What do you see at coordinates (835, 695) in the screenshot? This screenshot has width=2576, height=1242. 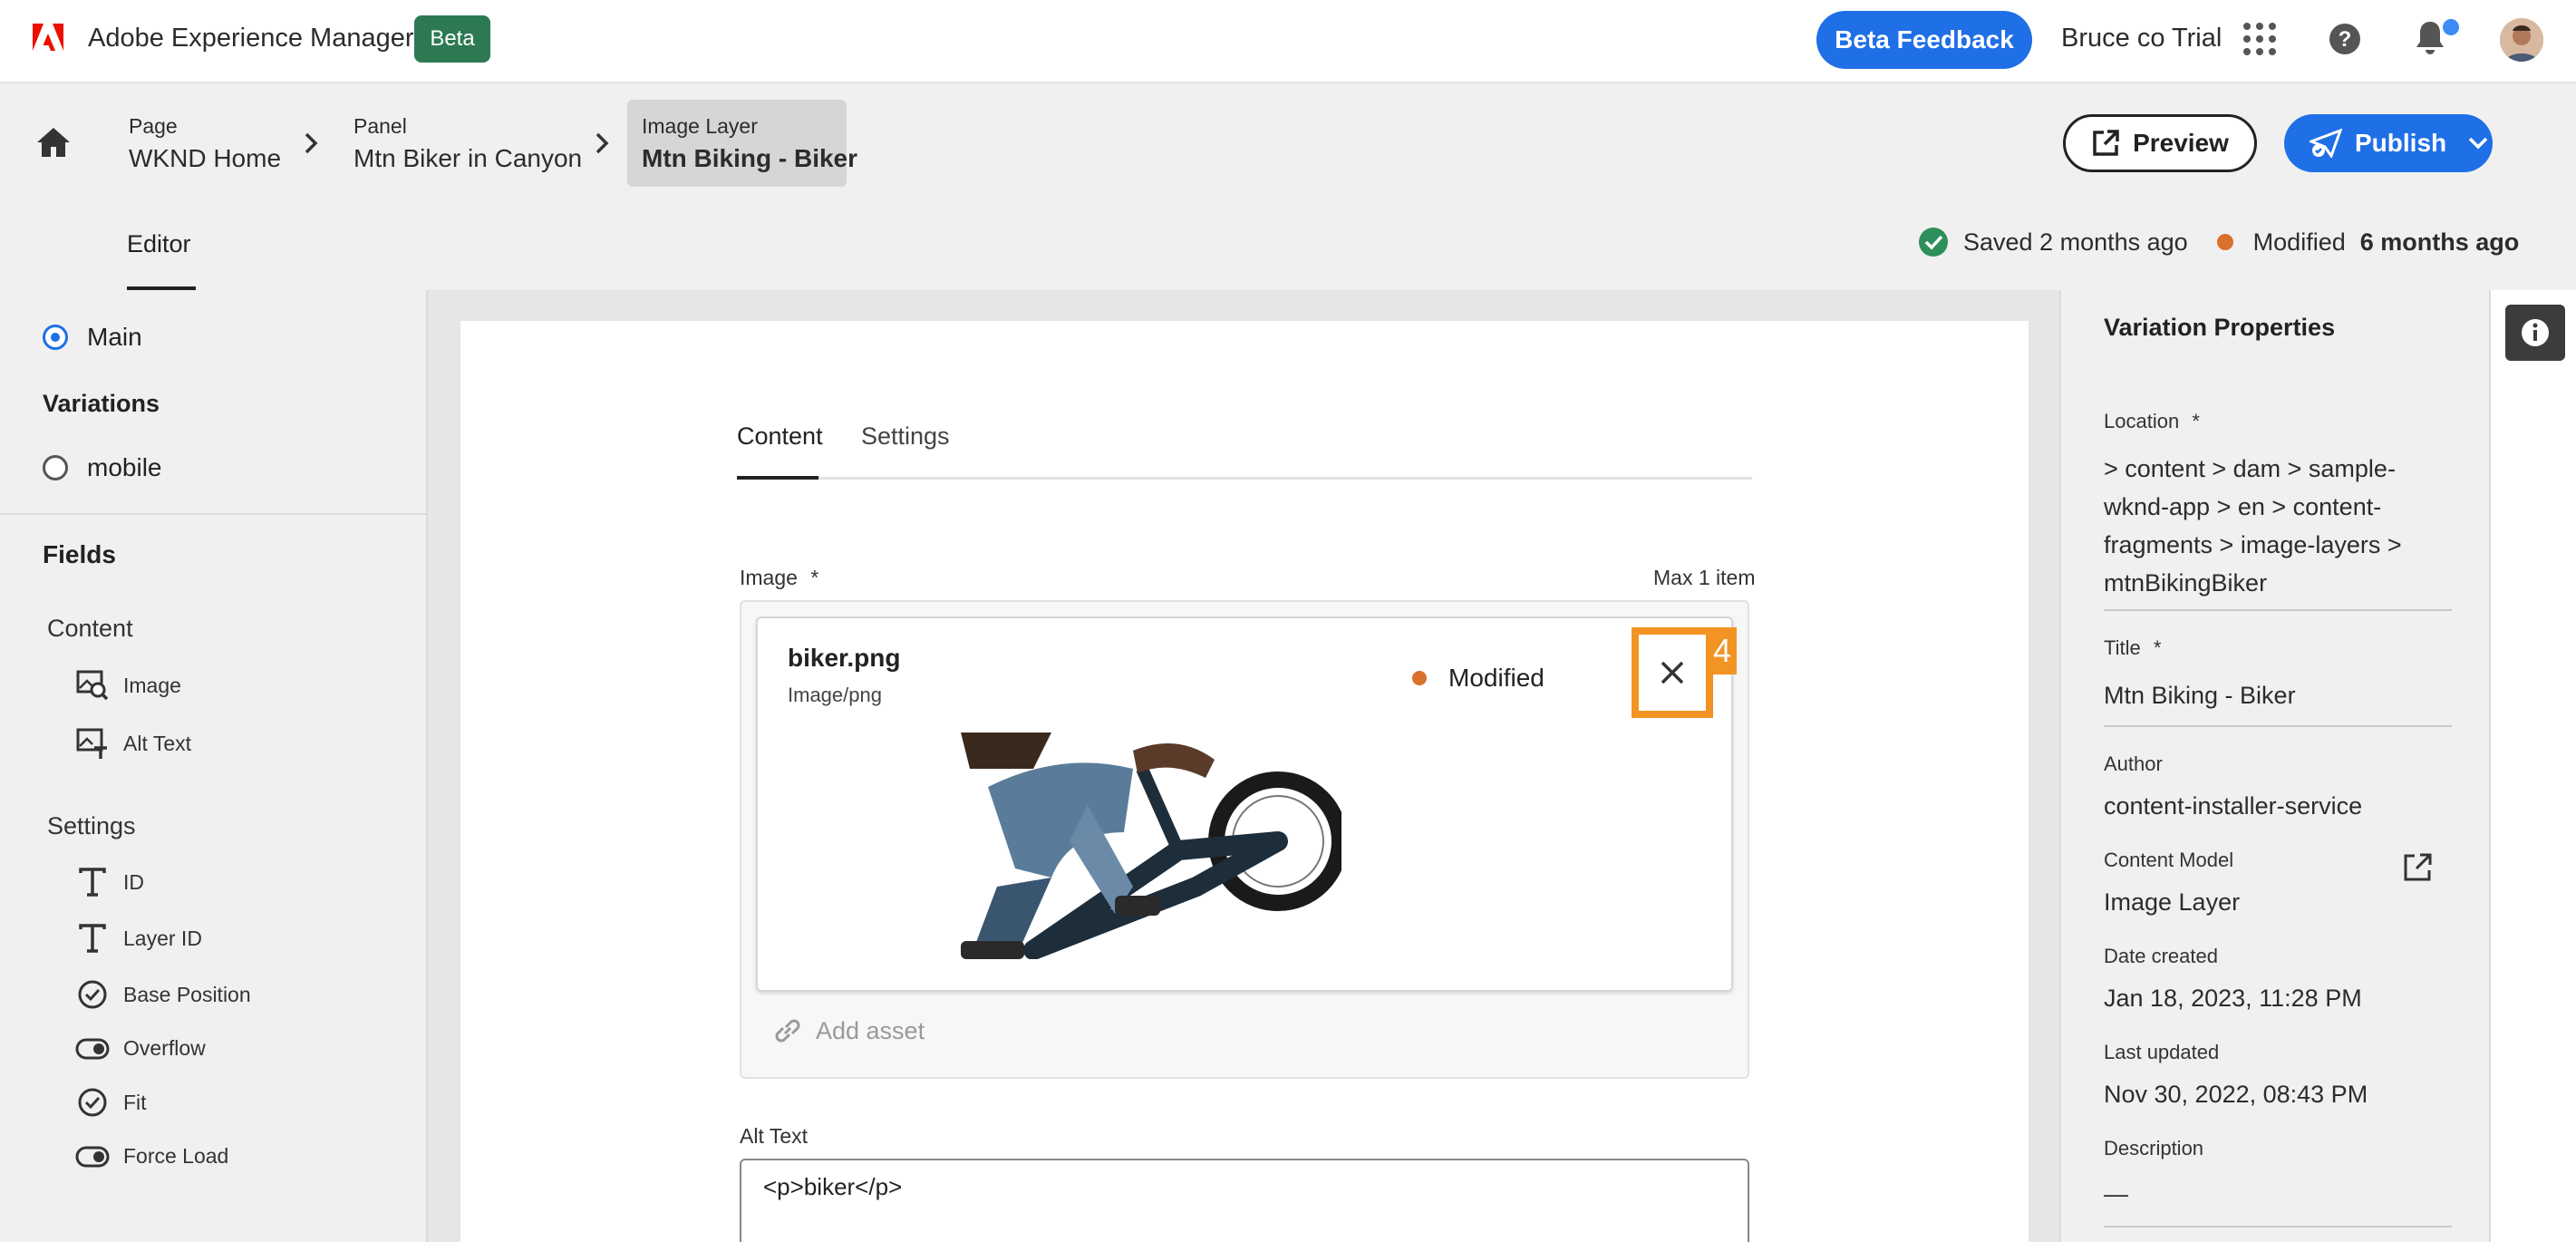 I see `asset-type: Image/png` at bounding box center [835, 695].